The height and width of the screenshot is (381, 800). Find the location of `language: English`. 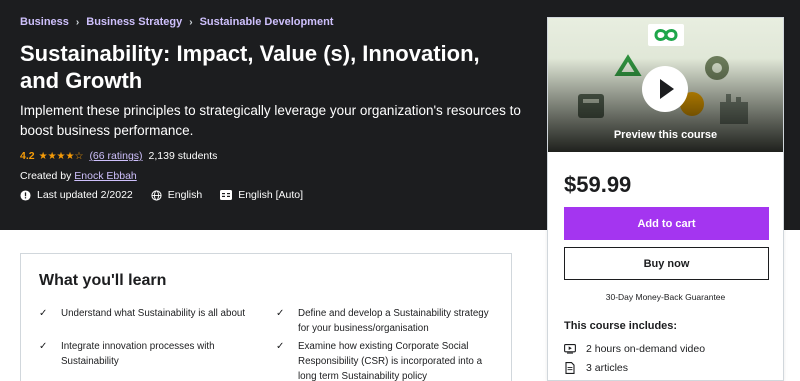

language: English is located at coordinates (176, 195).